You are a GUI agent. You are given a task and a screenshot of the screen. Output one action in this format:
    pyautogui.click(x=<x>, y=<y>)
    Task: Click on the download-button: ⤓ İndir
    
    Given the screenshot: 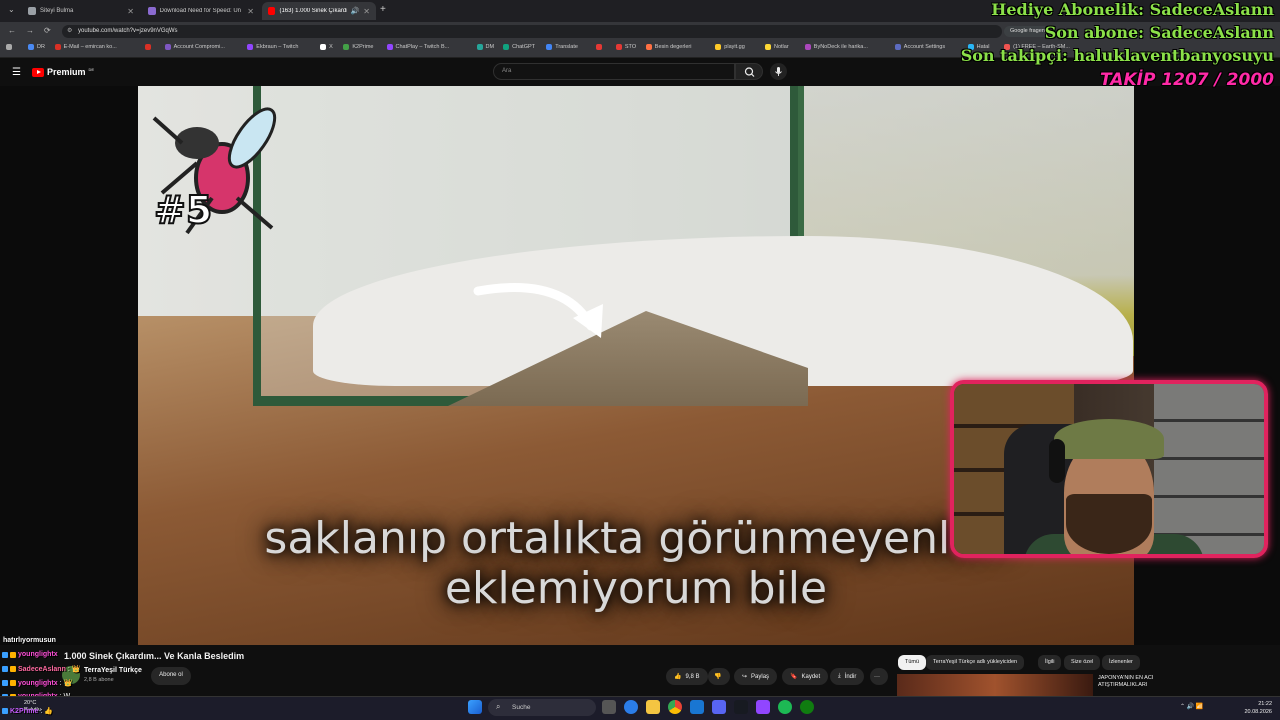 What is the action you would take?
    pyautogui.click(x=847, y=676)
    